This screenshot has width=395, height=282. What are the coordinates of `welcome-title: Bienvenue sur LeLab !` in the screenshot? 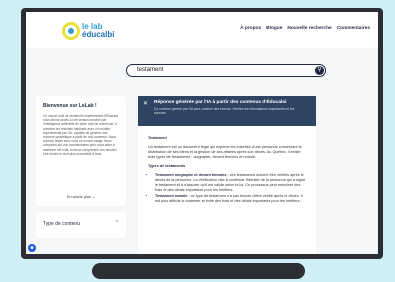 It's located at (70, 106).